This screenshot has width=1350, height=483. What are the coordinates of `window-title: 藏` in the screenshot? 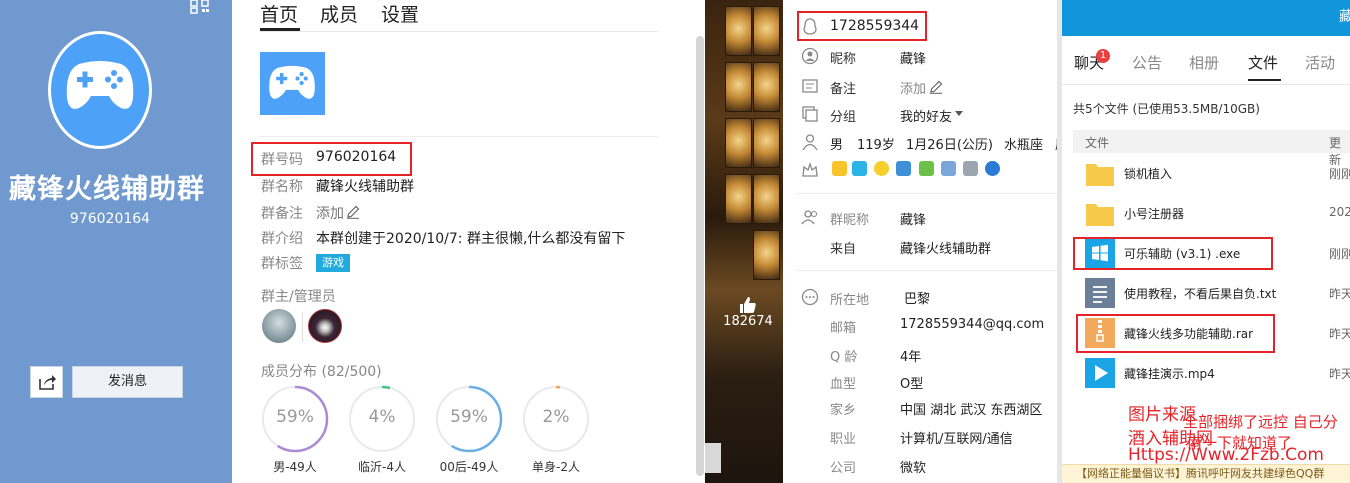 It's located at (1344, 17).